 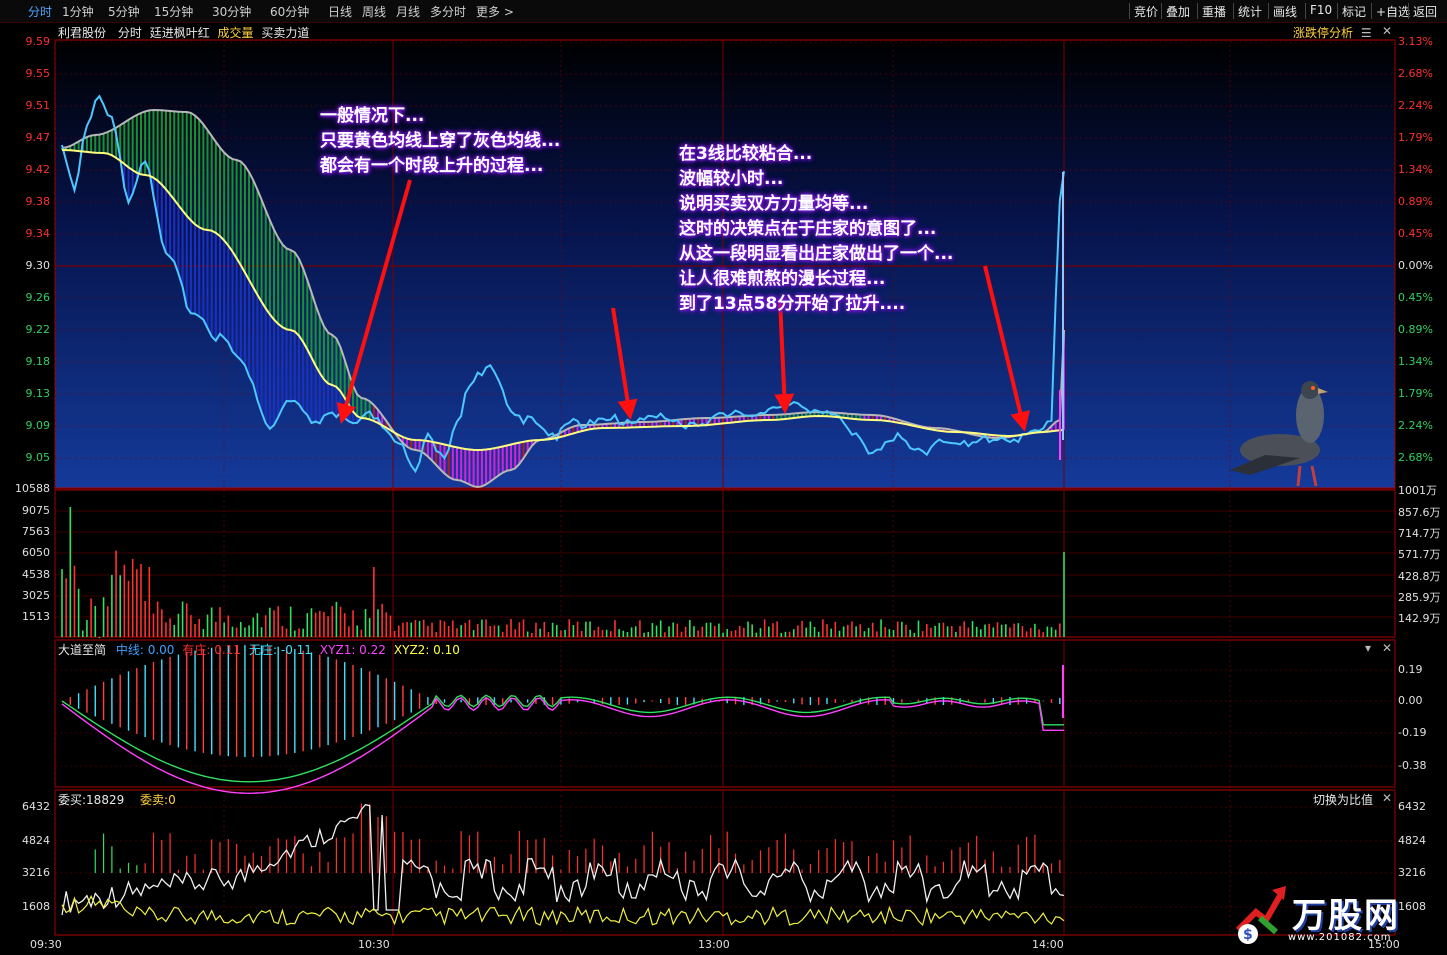 What do you see at coordinates (38, 361) in the screenshot?
I see `price-tick: 9.18` at bounding box center [38, 361].